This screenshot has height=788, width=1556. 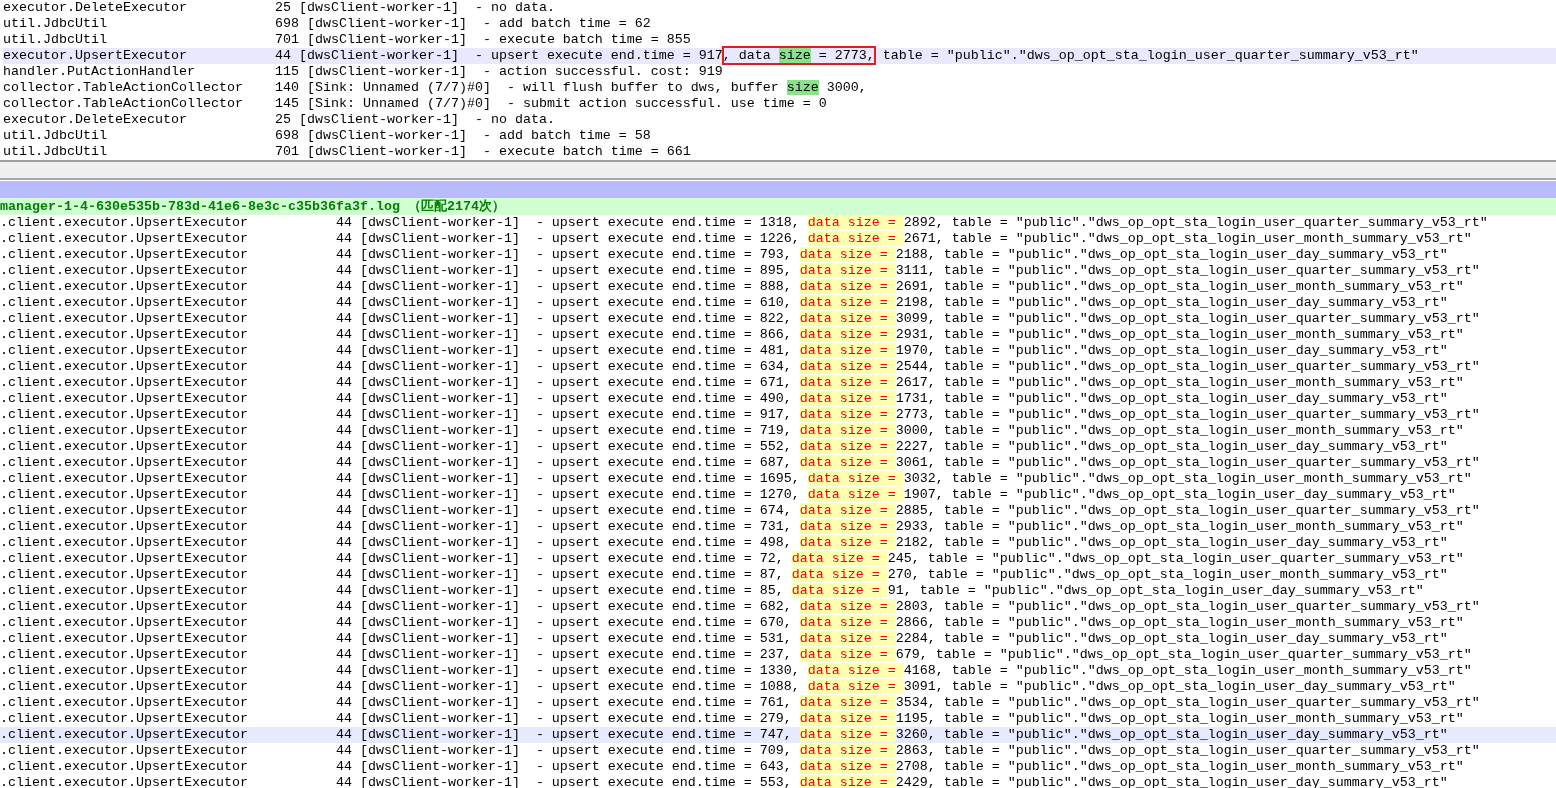 What do you see at coordinates (724, 543) in the screenshot?
I see `log-line: .client.executor.UpsertExecutor 44 [dwsClient-worker-1] - upsert execute end.time = 498, data size = 2182, table = "public"."dws_op_opt_sta_login_user_day_summary_v53_rt"` at bounding box center [724, 543].